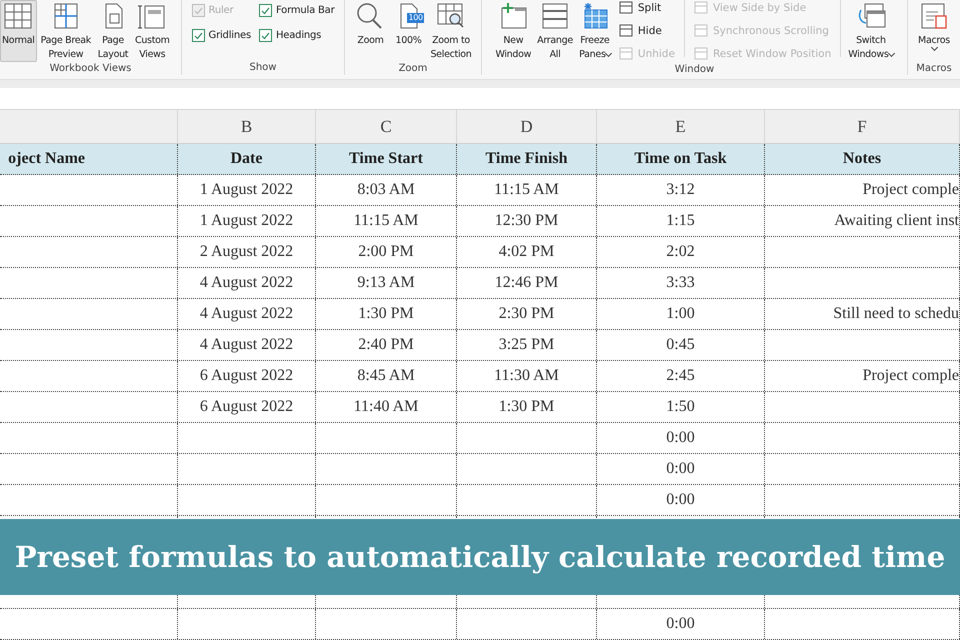 This screenshot has height=640, width=960. I want to click on time-cell: 12:30 PM, so click(526, 221).